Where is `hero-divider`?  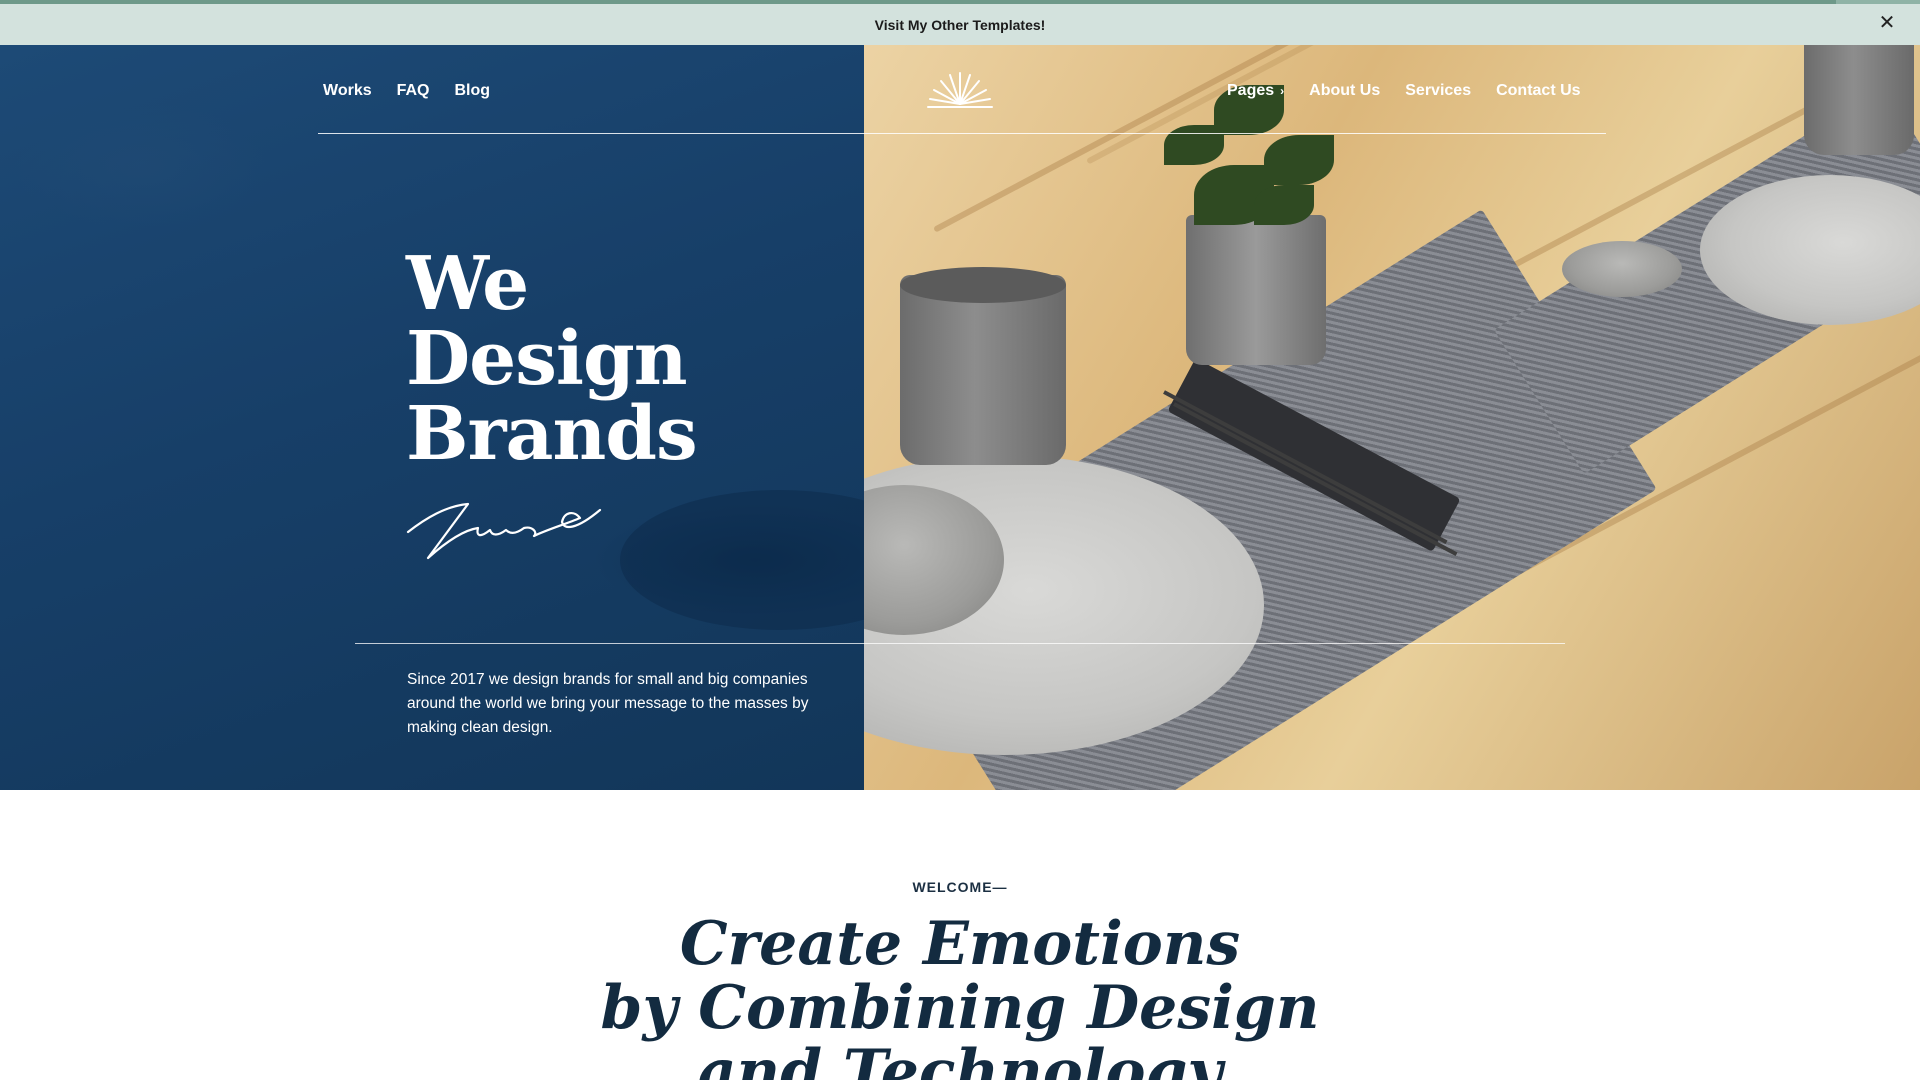
hero-divider is located at coordinates (960, 643).